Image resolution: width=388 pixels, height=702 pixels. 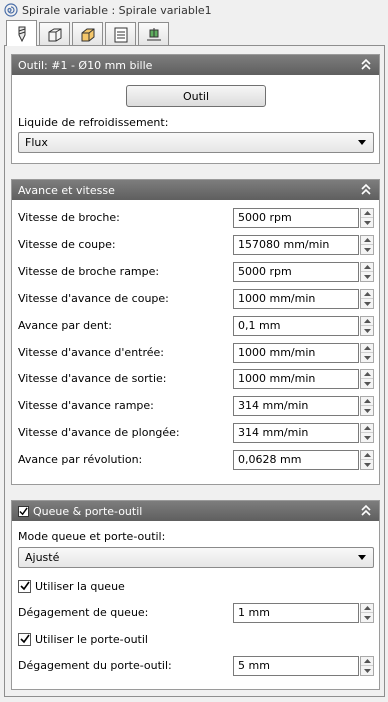 I want to click on linking-icon, so click(x=153, y=33).